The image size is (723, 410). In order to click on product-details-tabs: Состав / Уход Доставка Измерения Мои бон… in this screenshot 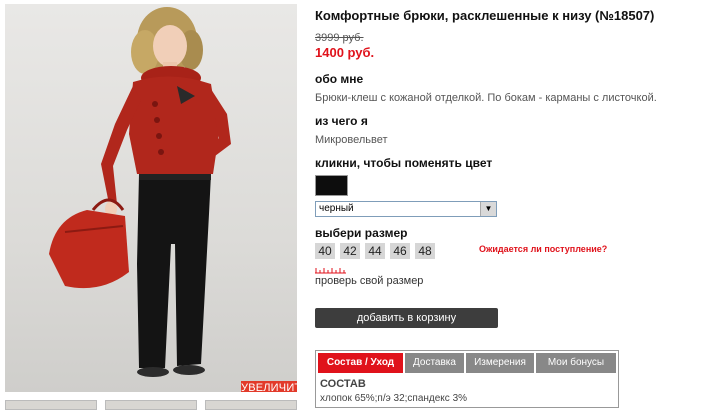, I will do `click(467, 379)`.